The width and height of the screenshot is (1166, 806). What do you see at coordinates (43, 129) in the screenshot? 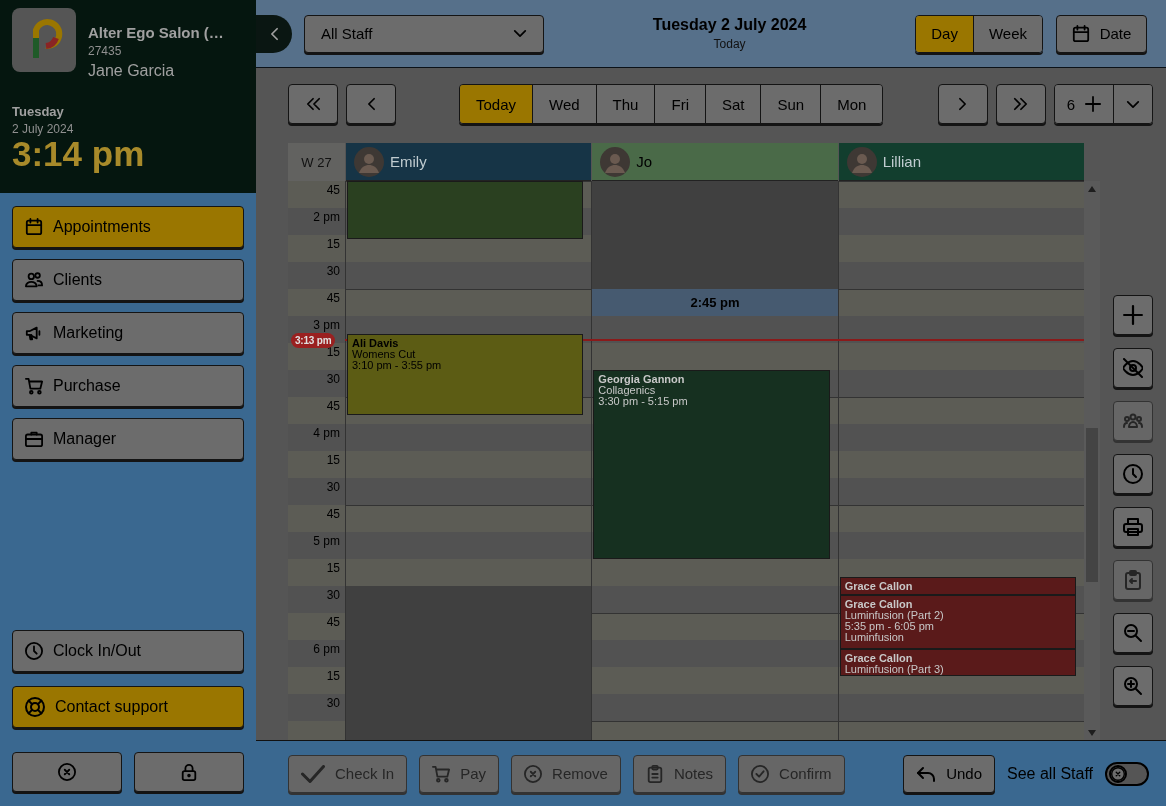
I see `current-date: 2 July 2024` at bounding box center [43, 129].